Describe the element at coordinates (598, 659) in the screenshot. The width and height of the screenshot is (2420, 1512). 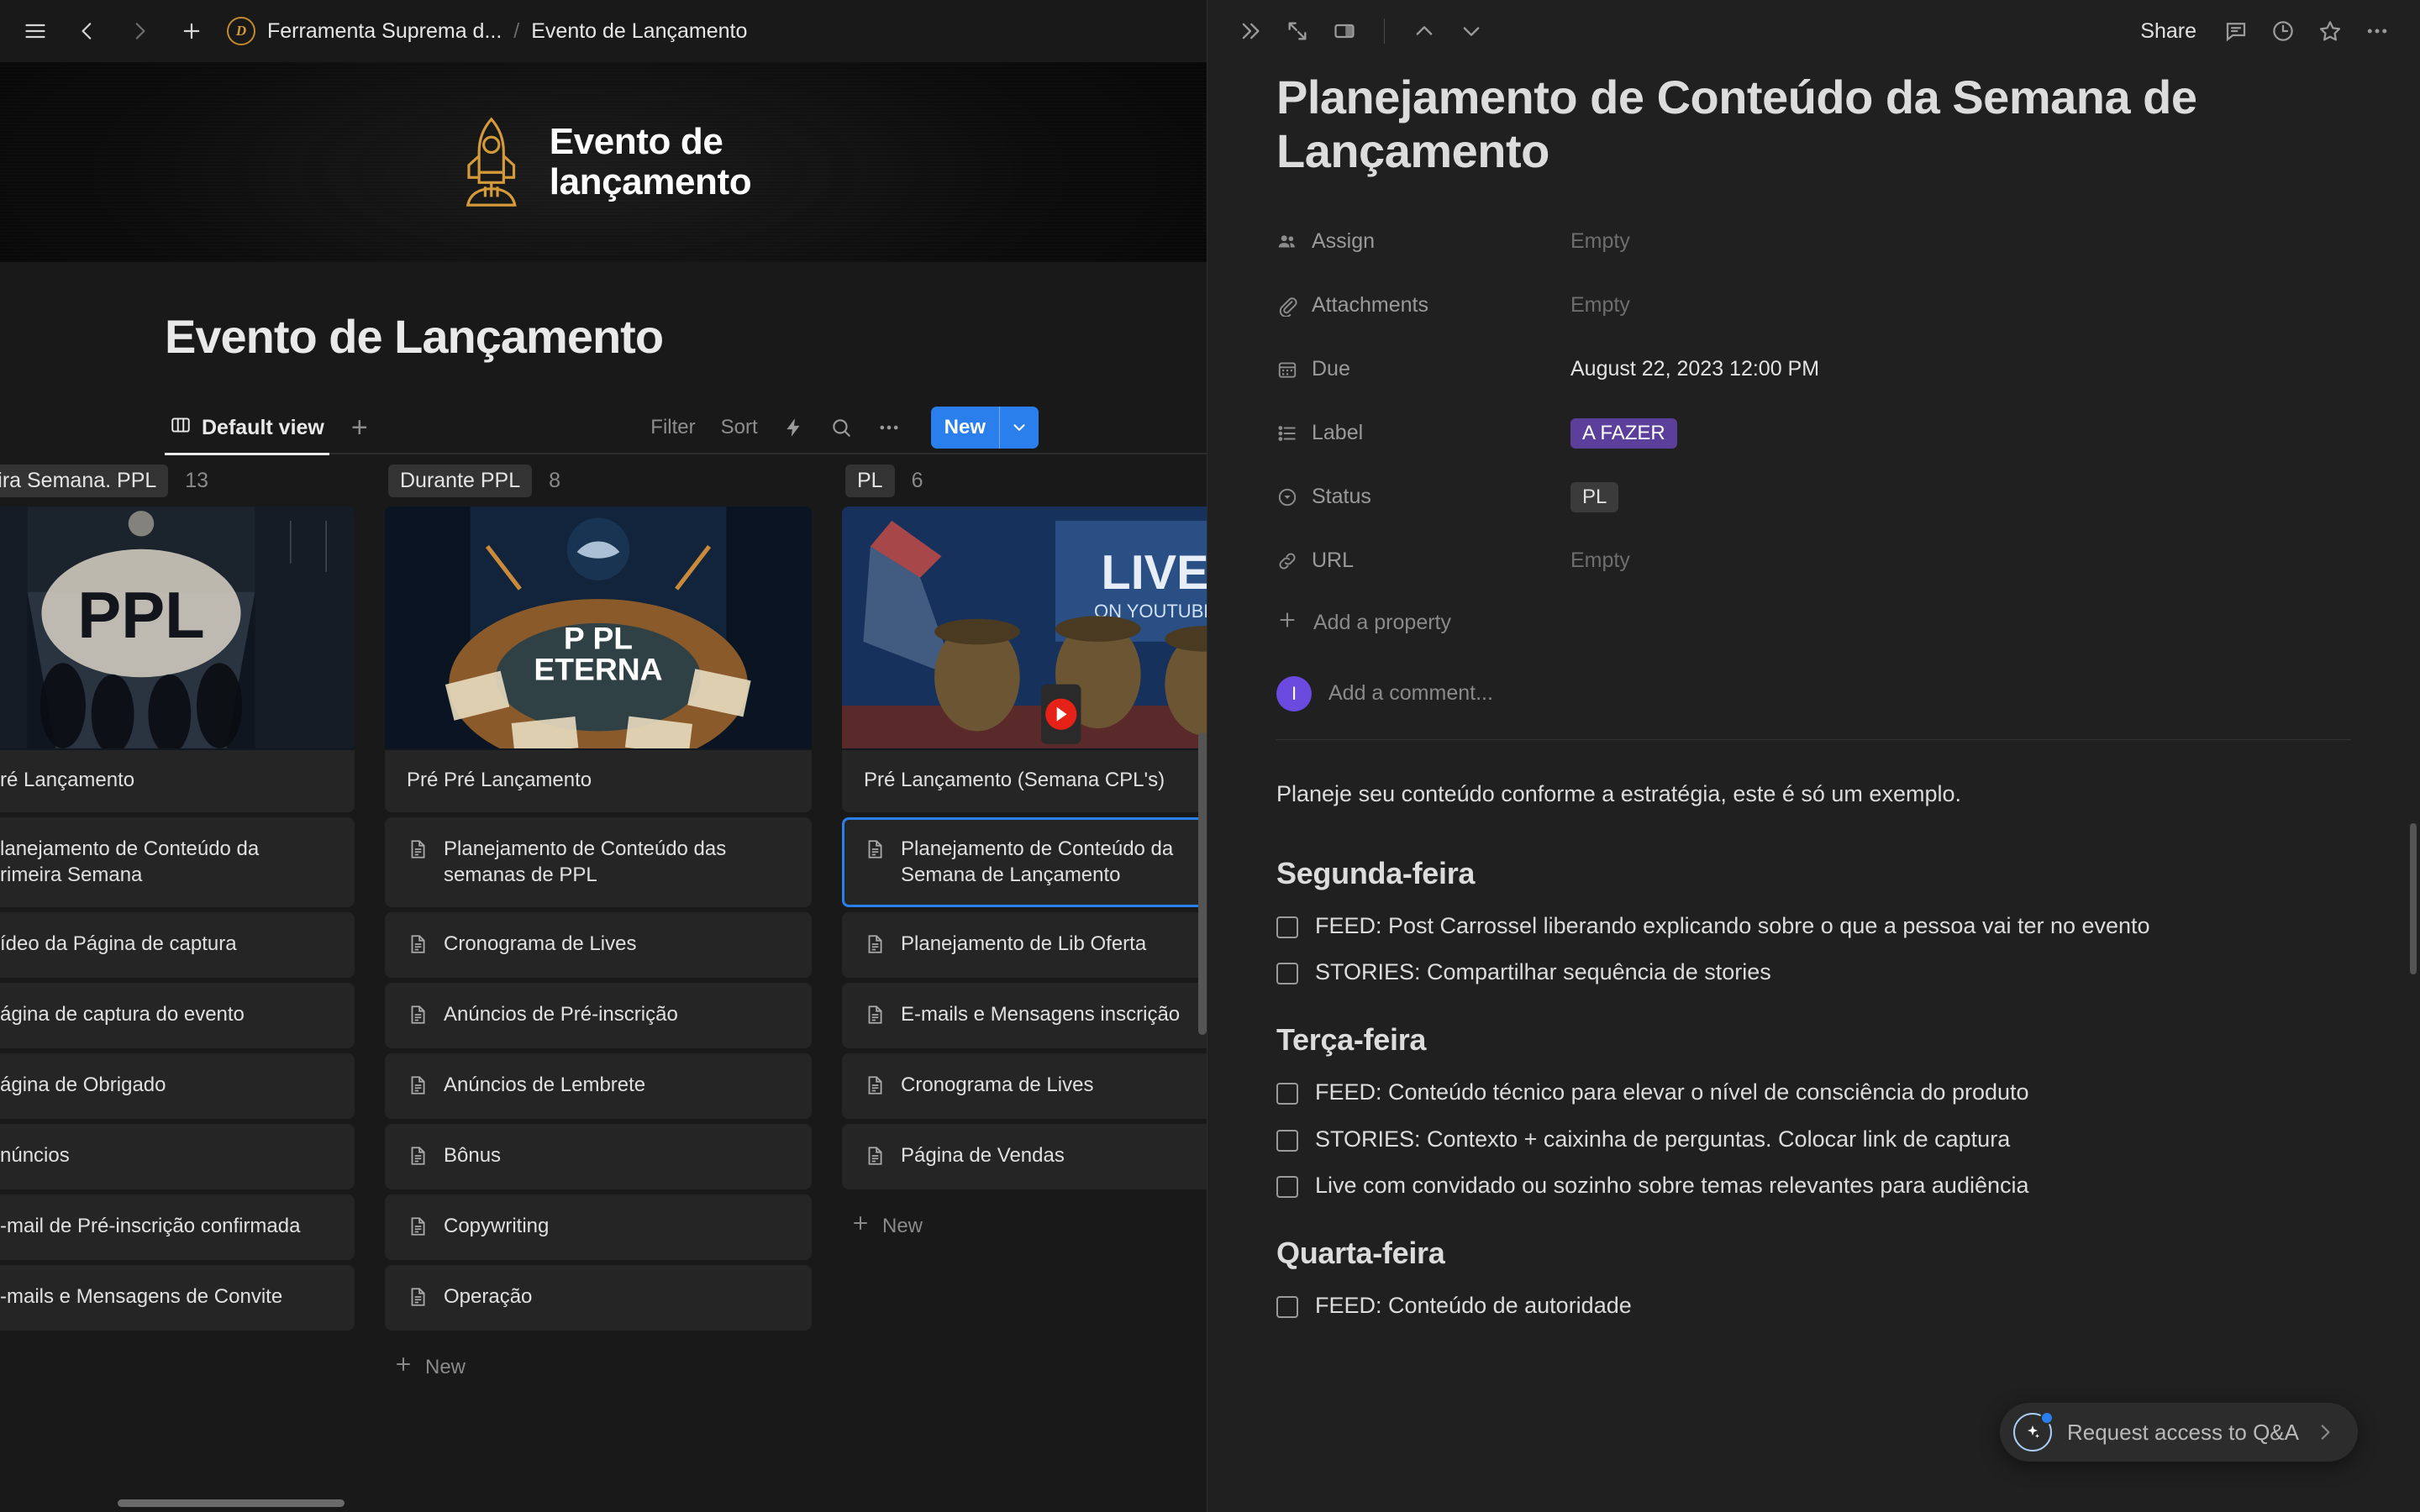
I see `card-with-cover: P PL ETERNA Pré Pré Lançamento` at that location.